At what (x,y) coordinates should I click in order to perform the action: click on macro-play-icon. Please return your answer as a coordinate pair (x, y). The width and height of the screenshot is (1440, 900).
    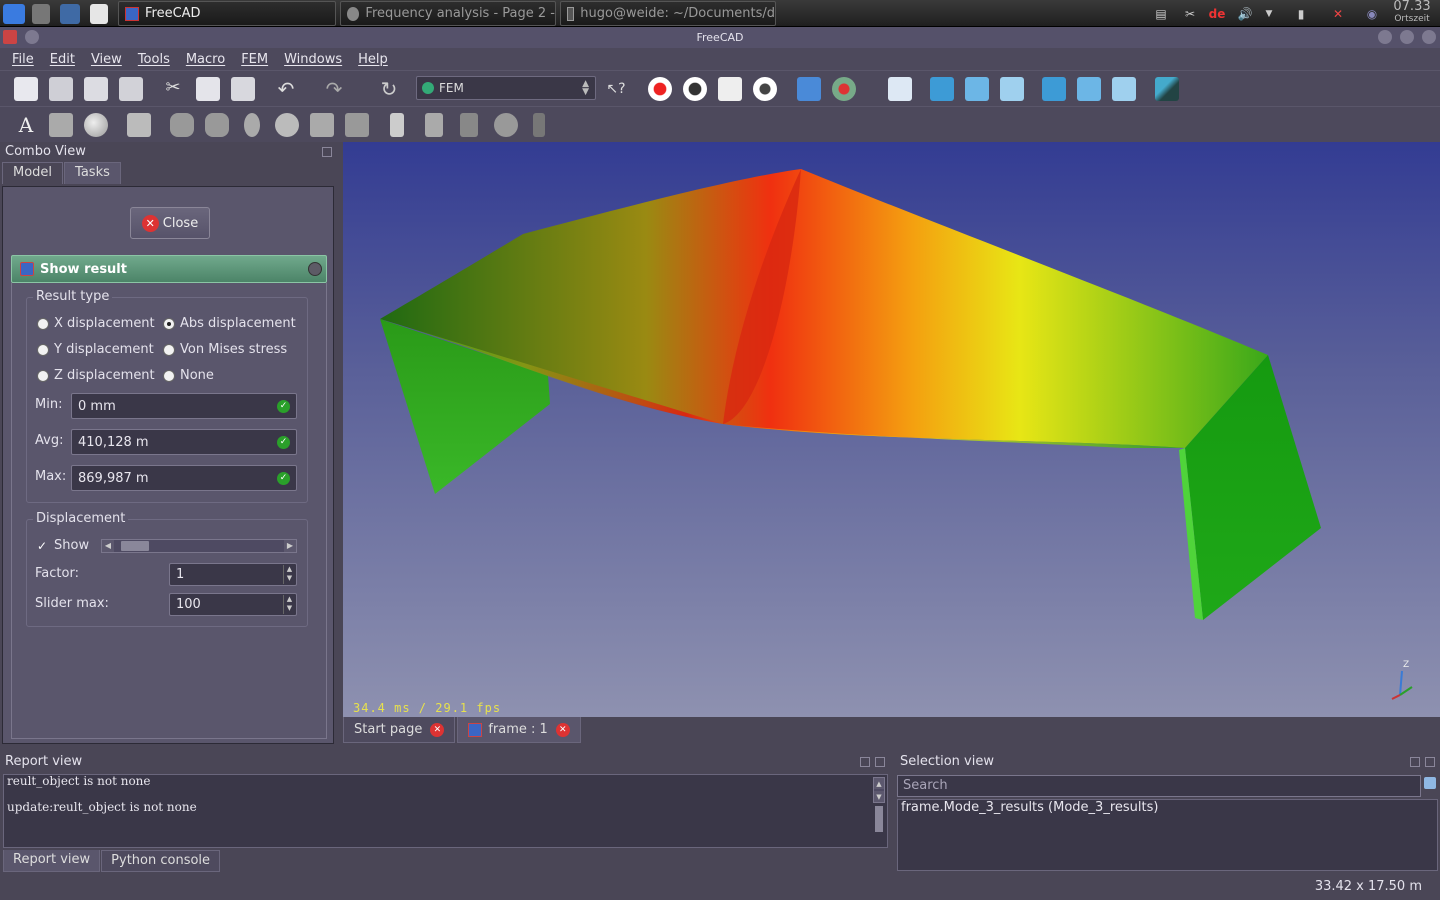
    Looking at the image, I should click on (765, 89).